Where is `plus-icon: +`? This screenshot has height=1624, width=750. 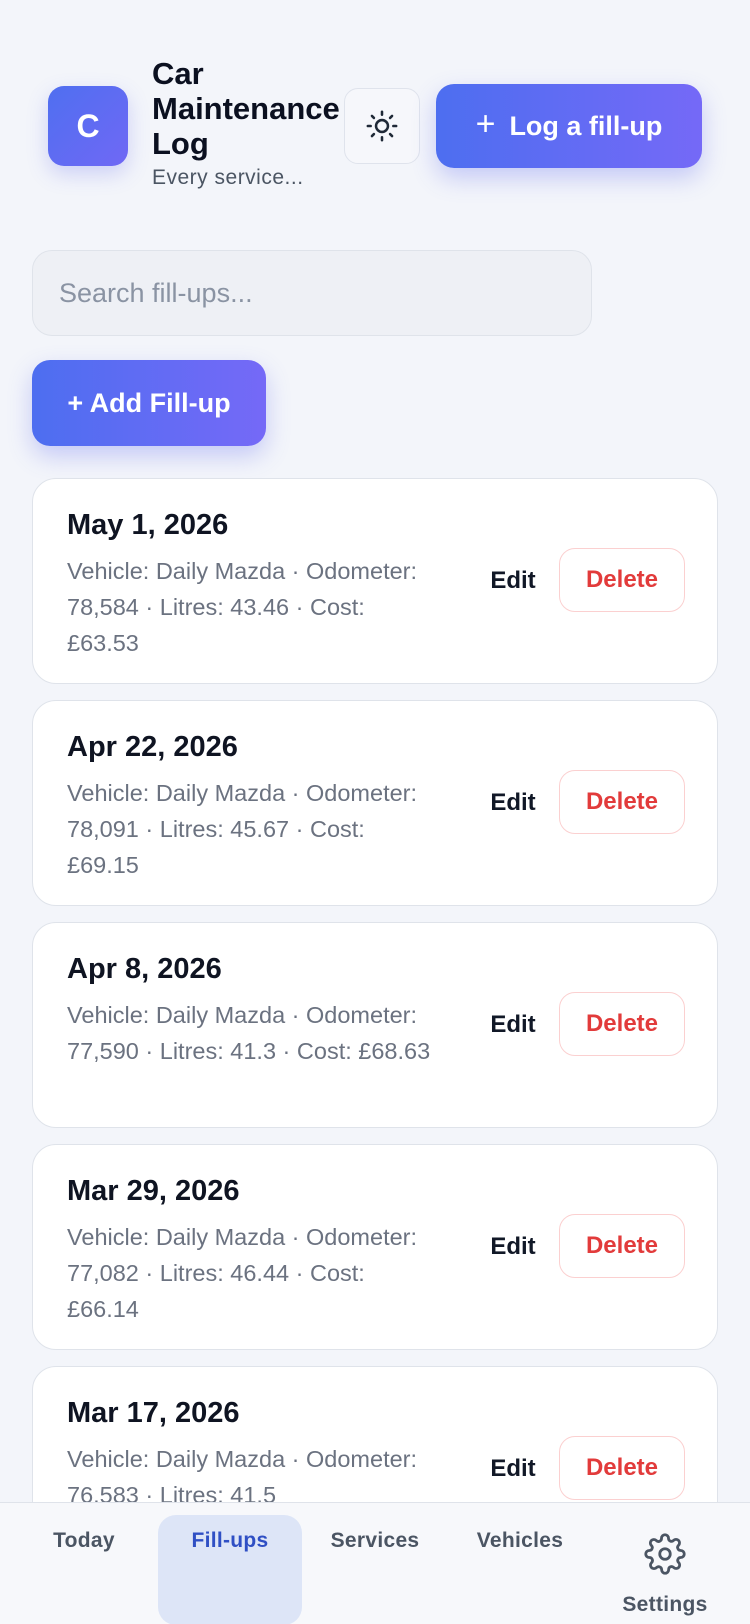 plus-icon: + is located at coordinates (485, 124).